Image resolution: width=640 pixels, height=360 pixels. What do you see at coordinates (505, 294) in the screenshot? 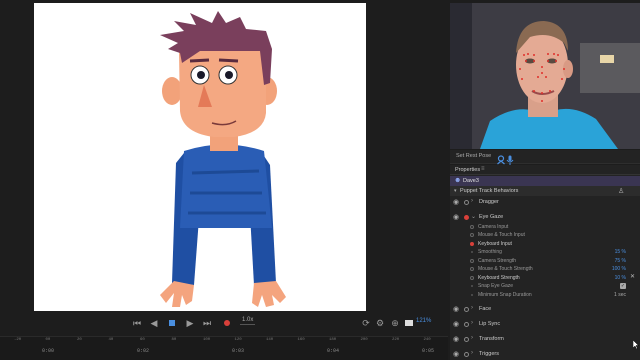
I see `param-label: Minimum Snap Duration` at bounding box center [505, 294].